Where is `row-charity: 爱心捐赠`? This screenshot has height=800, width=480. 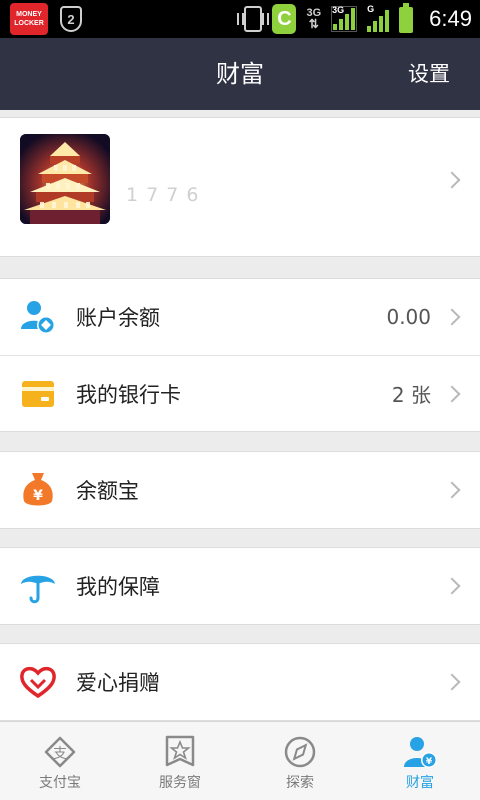
row-charity: 爱心捐赠 is located at coordinates (240, 682).